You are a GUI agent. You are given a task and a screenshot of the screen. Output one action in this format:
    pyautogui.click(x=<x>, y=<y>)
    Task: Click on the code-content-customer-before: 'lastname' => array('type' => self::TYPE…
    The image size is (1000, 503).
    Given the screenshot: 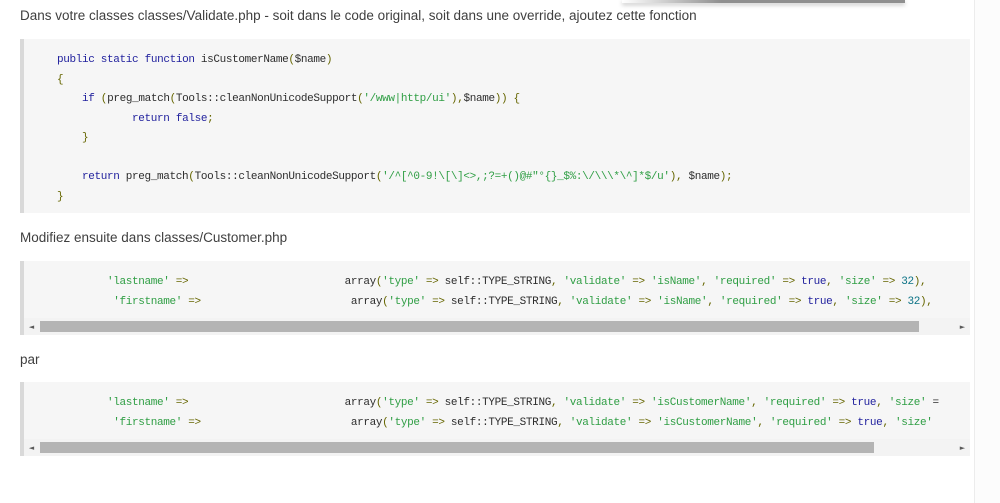 What is the action you would take?
    pyautogui.click(x=497, y=289)
    